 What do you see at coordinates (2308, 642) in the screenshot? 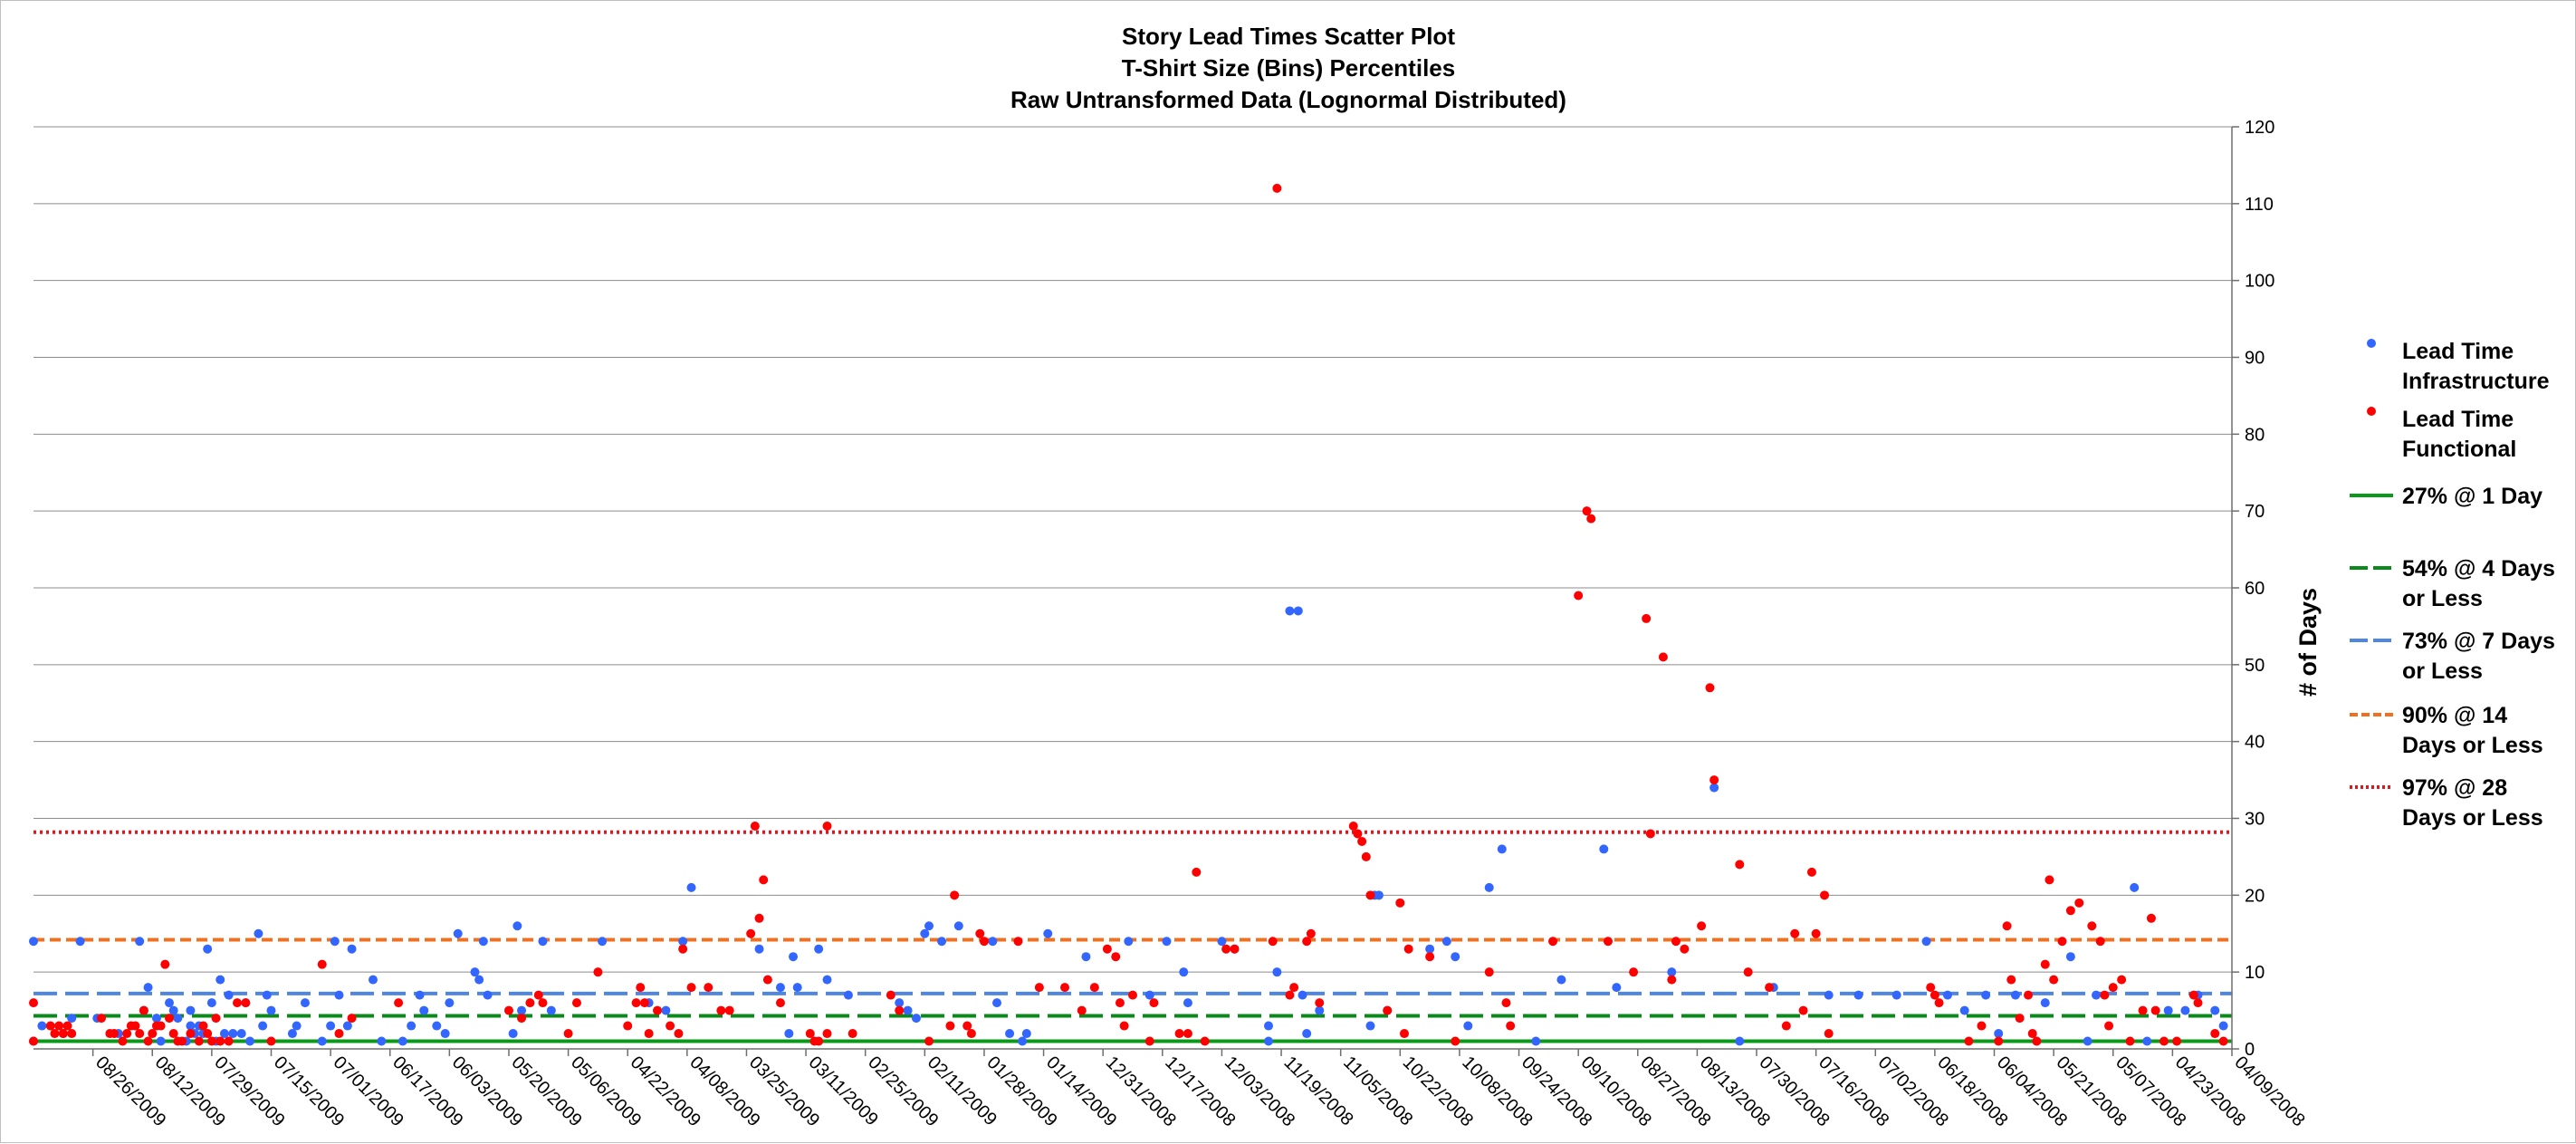
I see `y-axis-title: # of Days` at bounding box center [2308, 642].